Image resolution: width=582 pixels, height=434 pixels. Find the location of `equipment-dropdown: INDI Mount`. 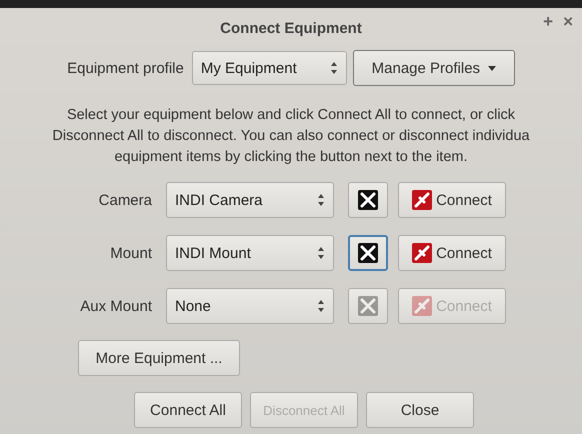

equipment-dropdown: INDI Mount is located at coordinates (250, 253).